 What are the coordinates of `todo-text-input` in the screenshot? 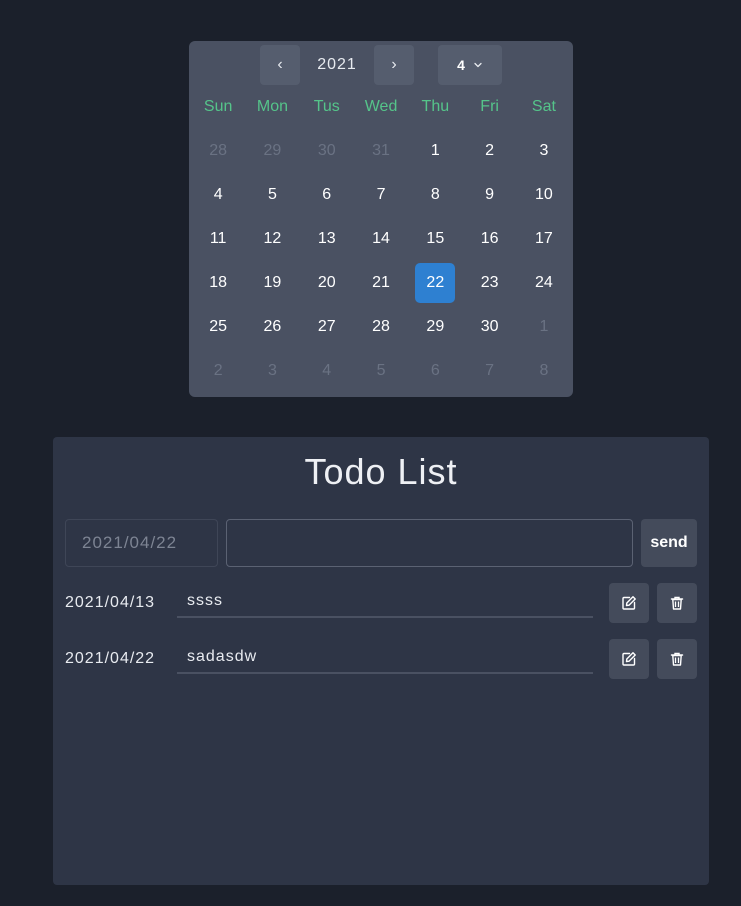 It's located at (429, 543).